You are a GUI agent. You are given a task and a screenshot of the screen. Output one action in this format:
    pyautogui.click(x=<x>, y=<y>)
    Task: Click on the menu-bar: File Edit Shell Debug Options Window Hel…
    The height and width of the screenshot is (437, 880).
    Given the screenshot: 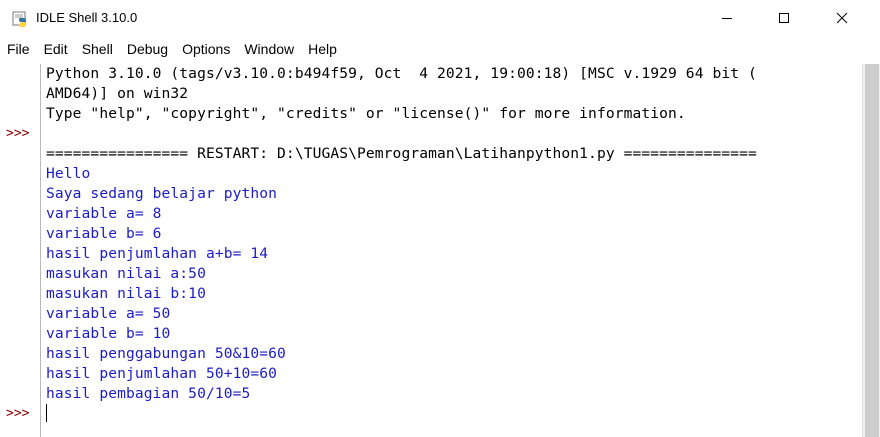 What is the action you would take?
    pyautogui.click(x=440, y=49)
    